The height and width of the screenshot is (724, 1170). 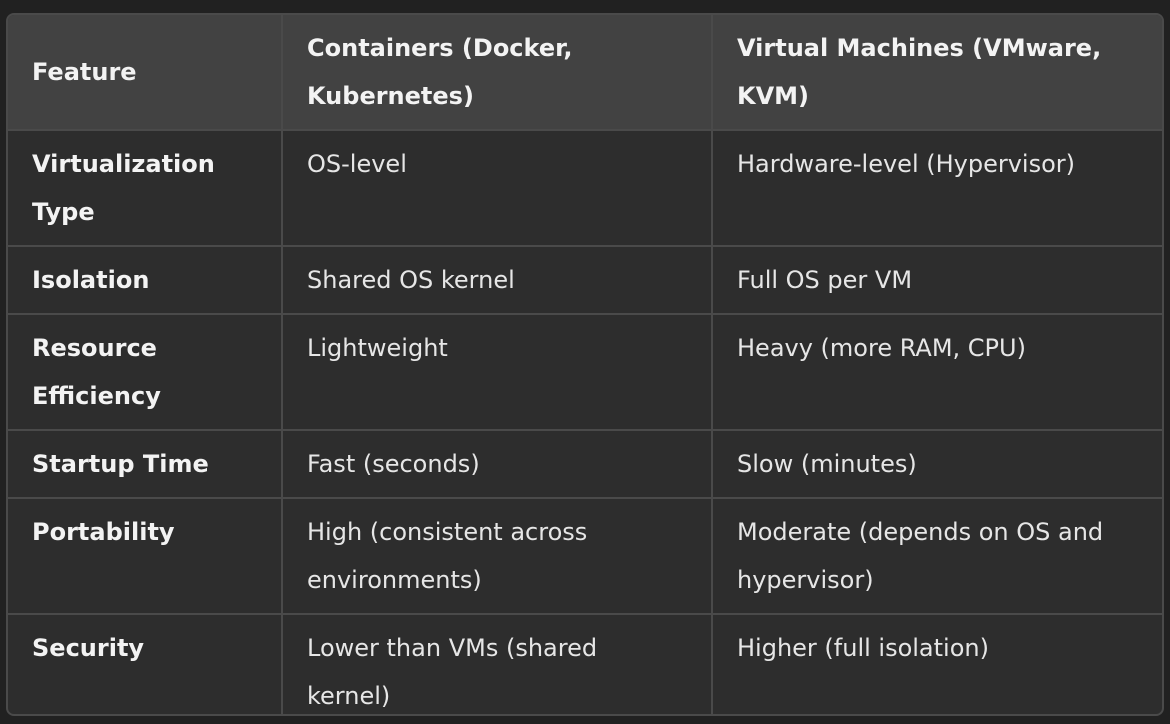 I want to click on vm-cell: Moderate (depends on OS and hypervisor), so click(x=937, y=556).